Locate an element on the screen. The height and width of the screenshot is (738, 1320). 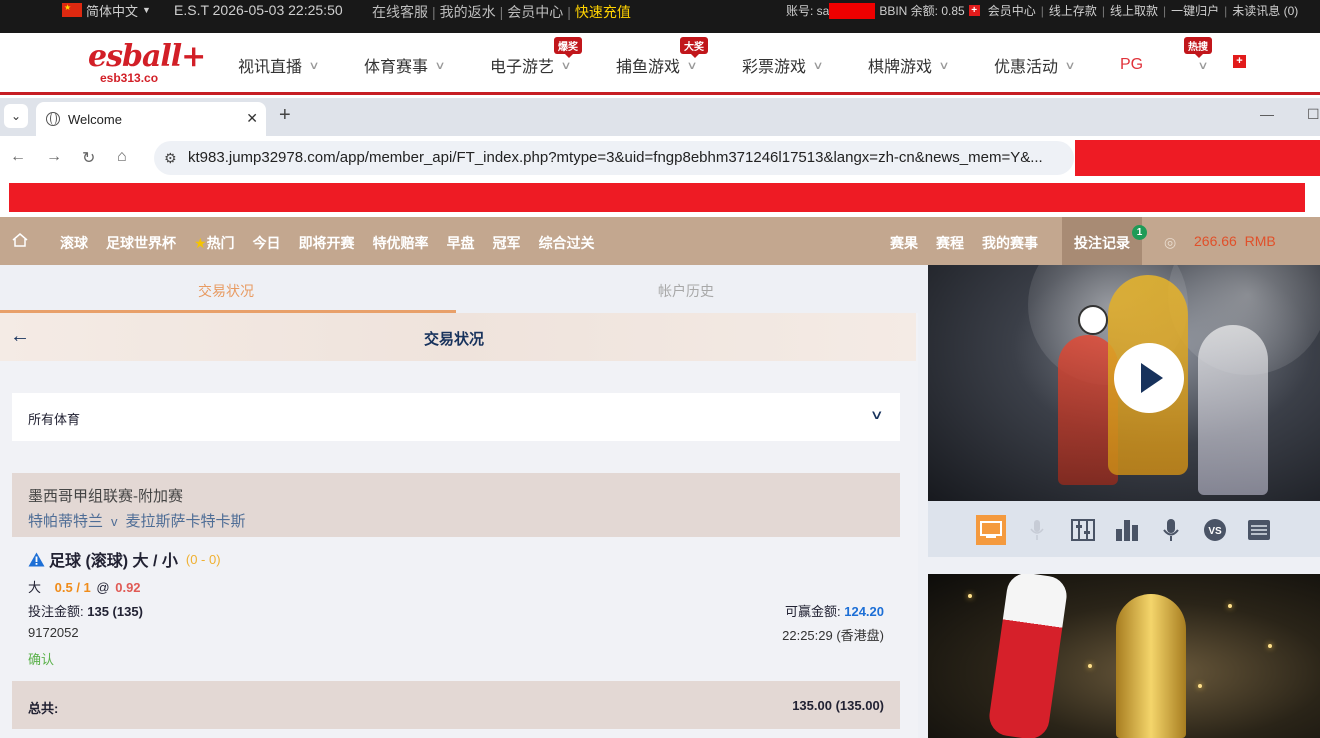
forward-icon: → is located at coordinates (54, 157).